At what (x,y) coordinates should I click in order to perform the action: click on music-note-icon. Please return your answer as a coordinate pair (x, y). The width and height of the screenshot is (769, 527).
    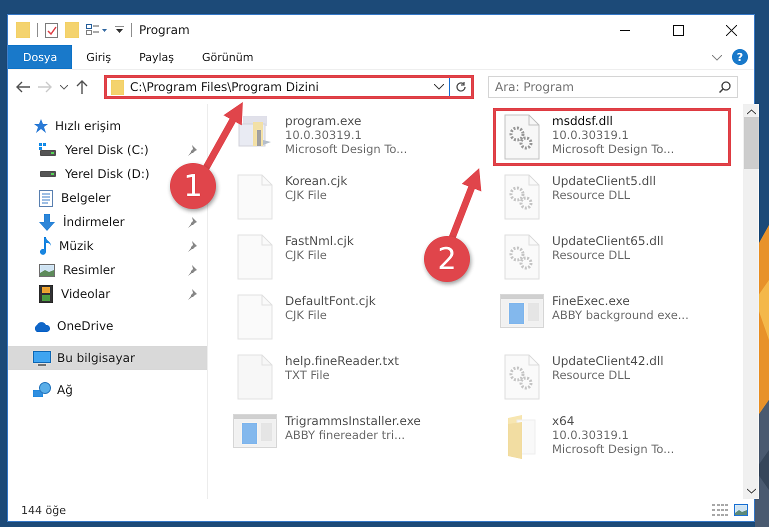
    Looking at the image, I should click on (45, 246).